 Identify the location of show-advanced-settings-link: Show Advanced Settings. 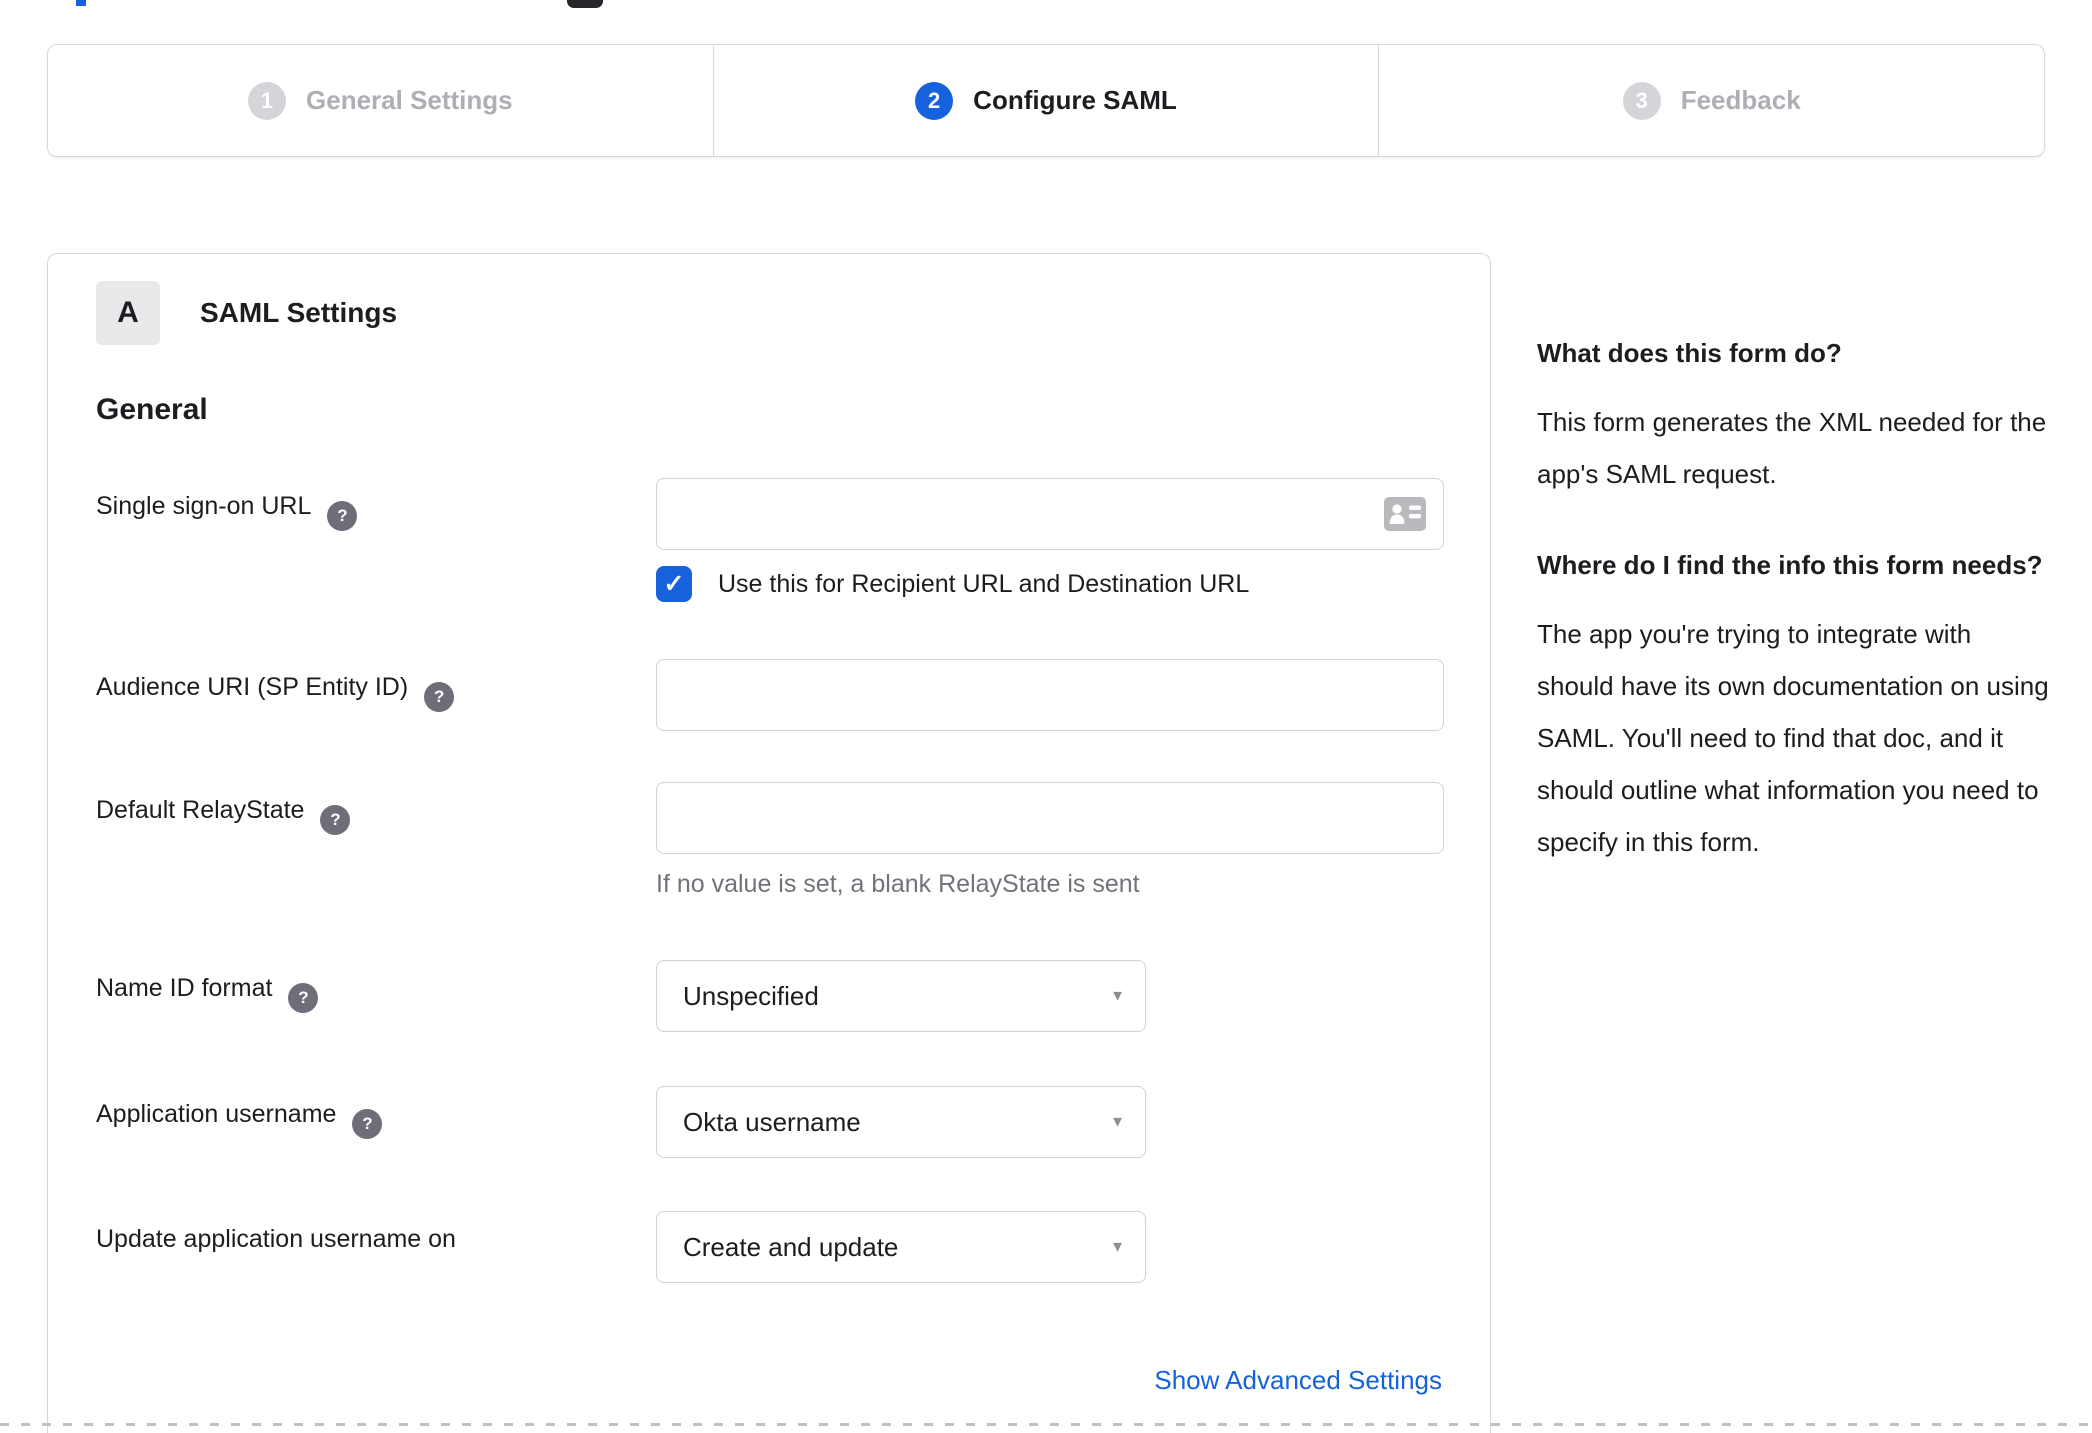
(1298, 1380).